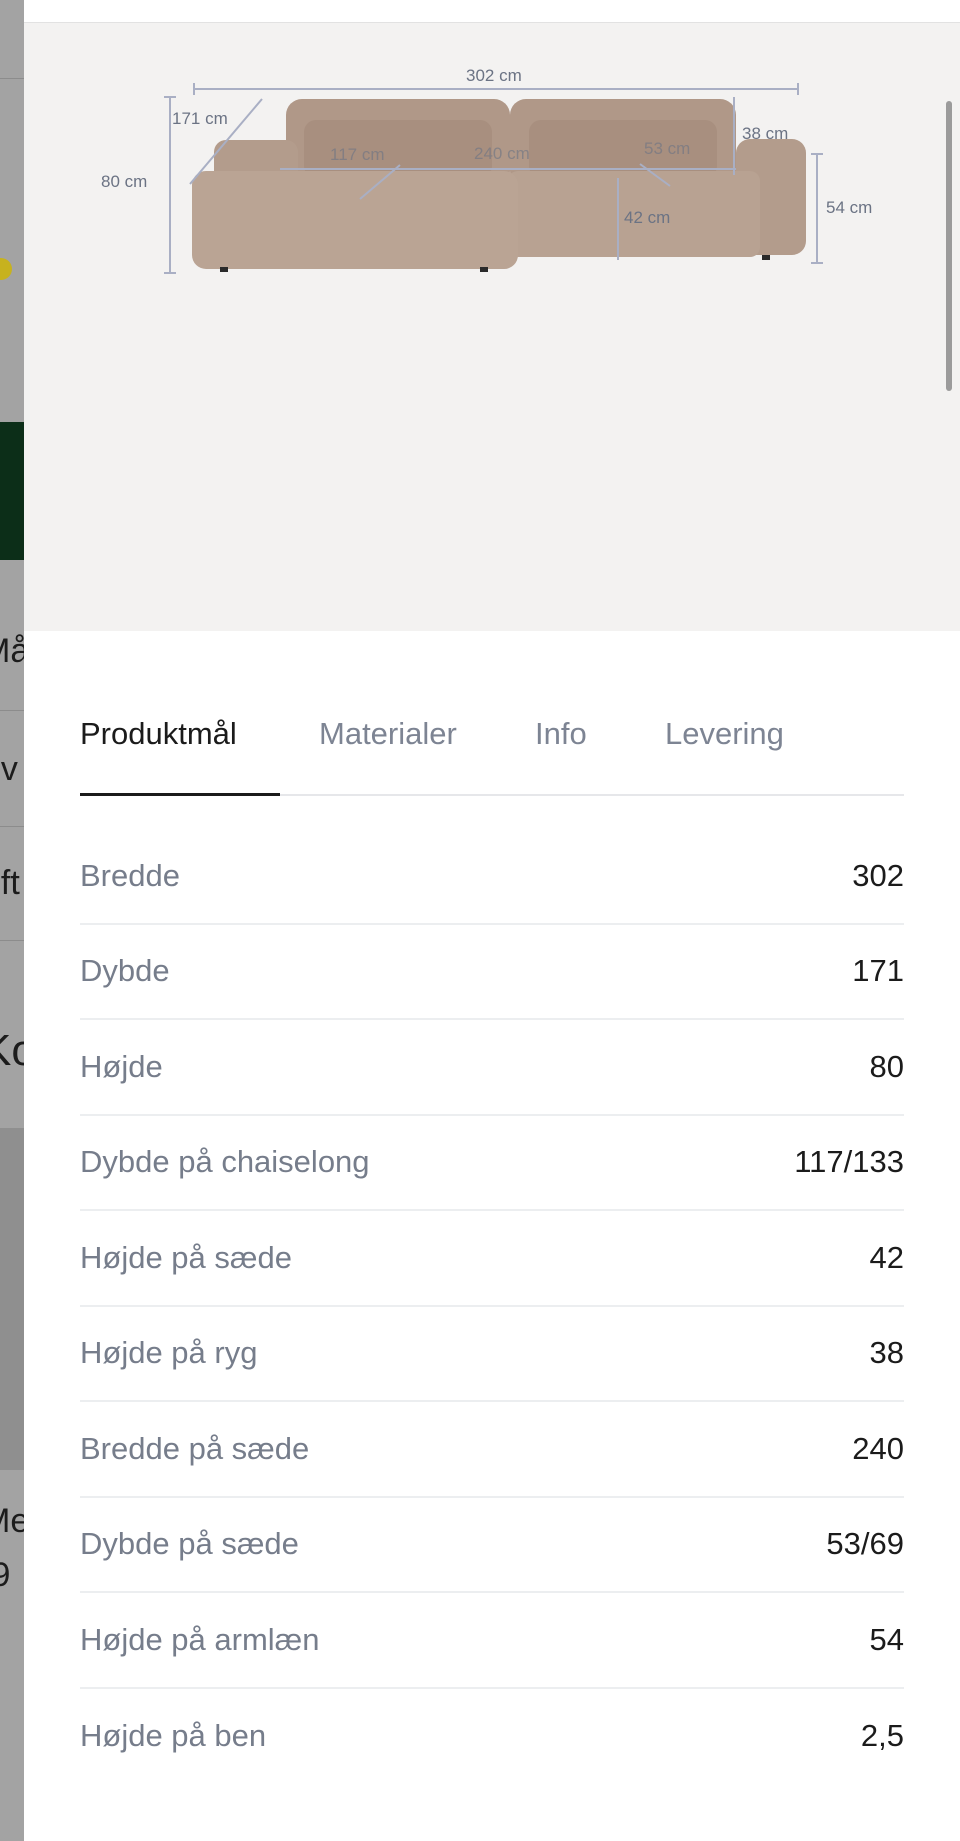 The height and width of the screenshot is (1841, 960). What do you see at coordinates (886, 1353) in the screenshot?
I see `spec-value: 38` at bounding box center [886, 1353].